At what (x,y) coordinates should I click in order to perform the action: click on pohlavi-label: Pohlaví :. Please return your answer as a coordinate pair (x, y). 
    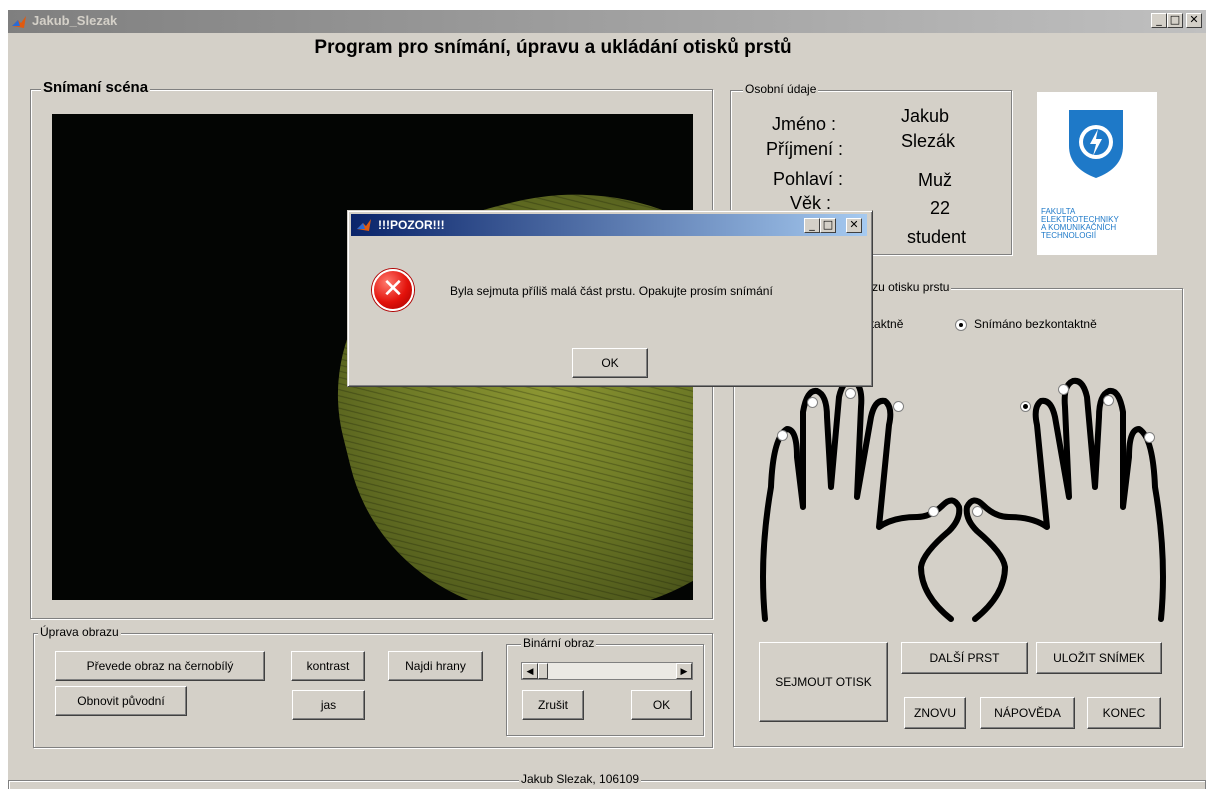
    Looking at the image, I should click on (808, 179).